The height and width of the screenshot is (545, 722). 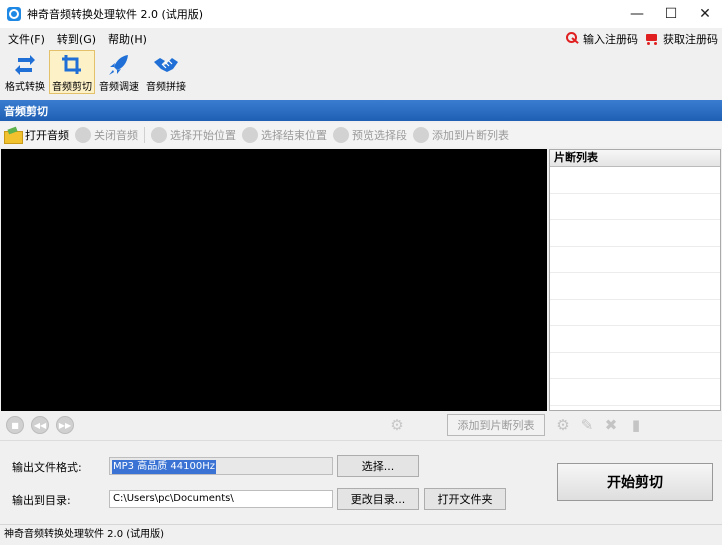 I want to click on title-bar: 神奇音频转换处理软件 2.0 (试用版) — ☐ ✕, so click(x=361, y=14).